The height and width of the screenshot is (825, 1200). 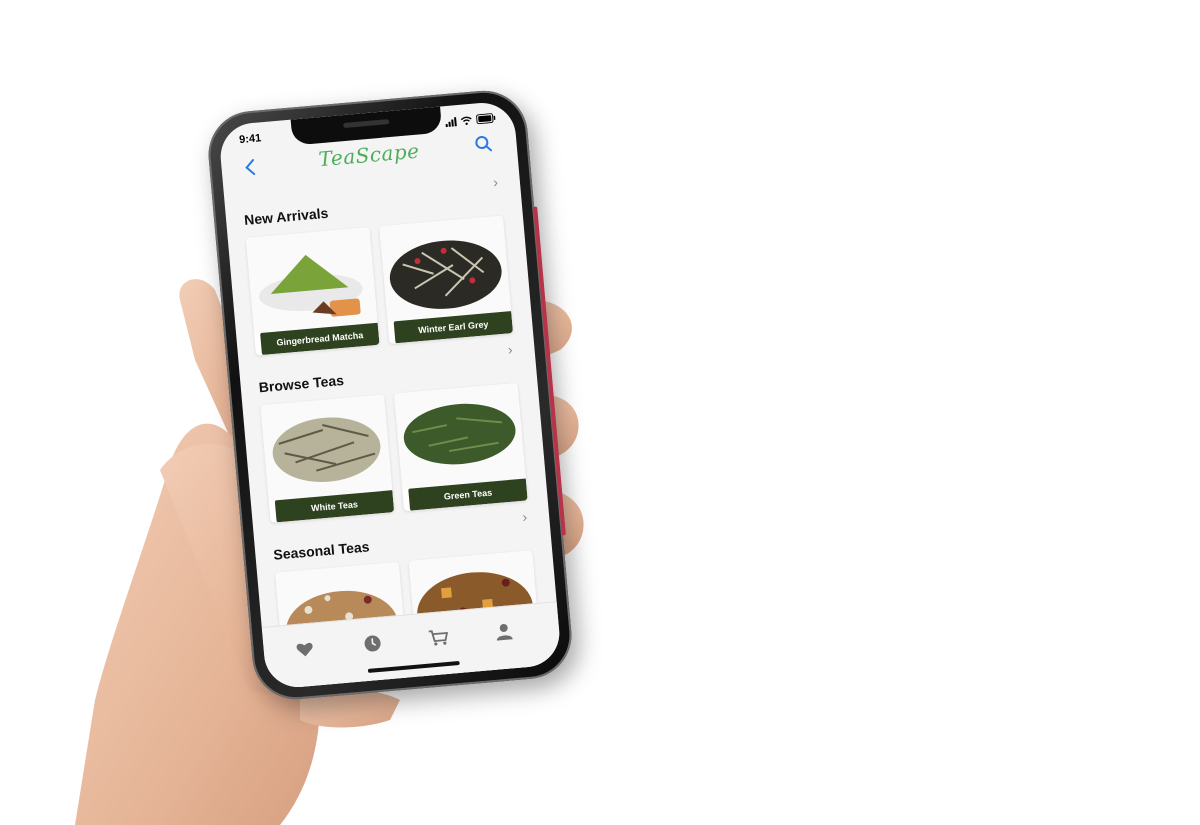 I want to click on cart-icon, so click(x=438, y=638).